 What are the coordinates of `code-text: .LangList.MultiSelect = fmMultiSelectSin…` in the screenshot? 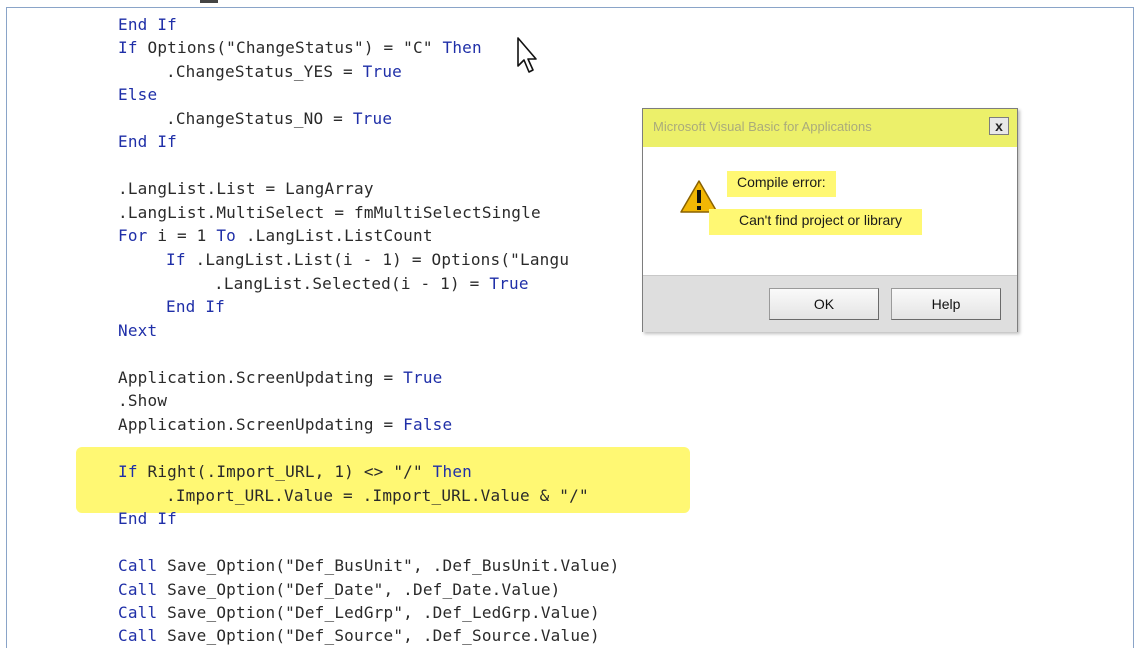 It's located at (329, 212).